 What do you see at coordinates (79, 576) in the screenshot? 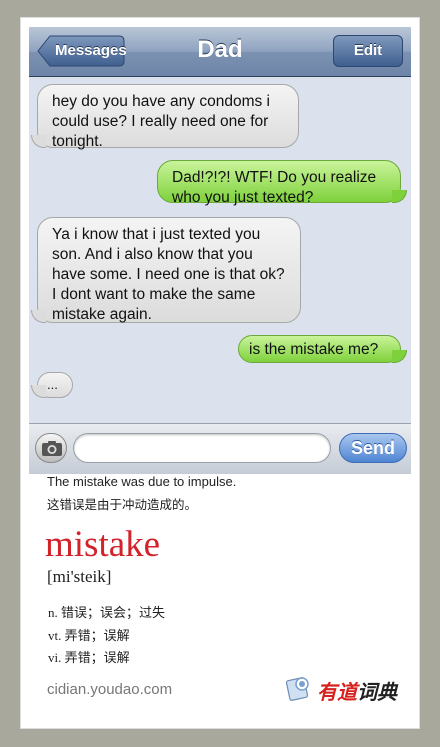
I see `phonetic-transcription: [mi'steik]` at bounding box center [79, 576].